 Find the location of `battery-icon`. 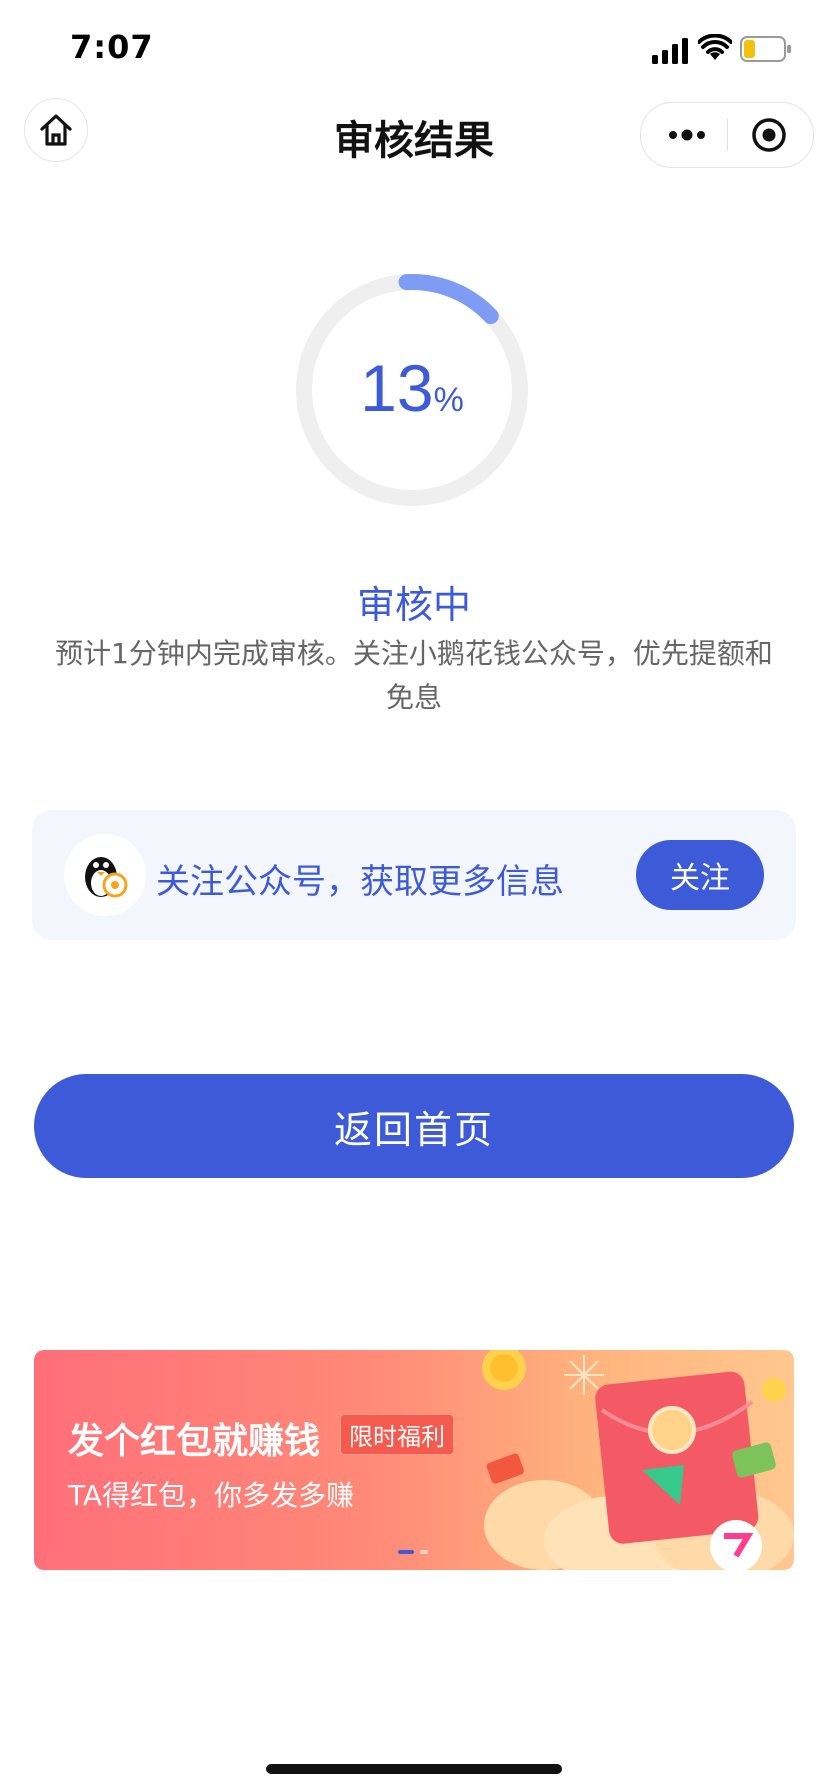

battery-icon is located at coordinates (765, 49).